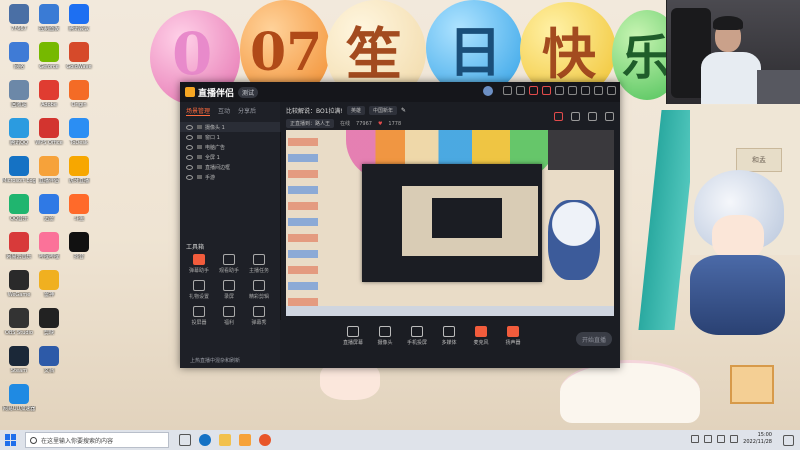 The height and width of the screenshot is (450, 800). I want to click on desktop-icon: Adobe, so click(49, 94).